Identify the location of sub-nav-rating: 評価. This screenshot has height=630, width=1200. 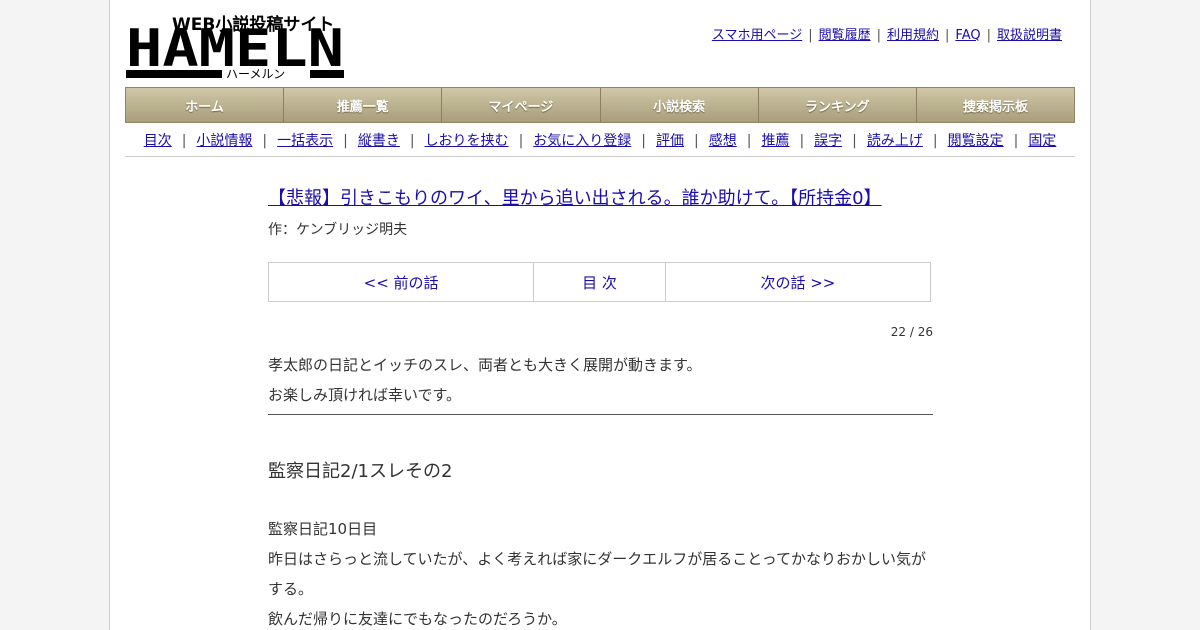
(670, 141).